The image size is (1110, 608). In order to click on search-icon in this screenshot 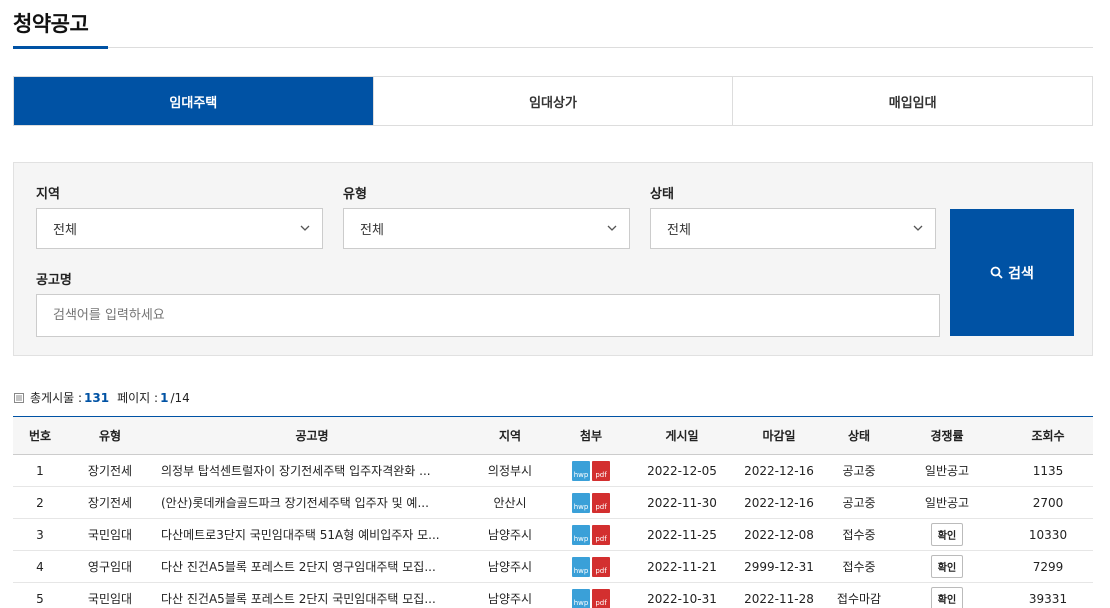, I will do `click(996, 272)`.